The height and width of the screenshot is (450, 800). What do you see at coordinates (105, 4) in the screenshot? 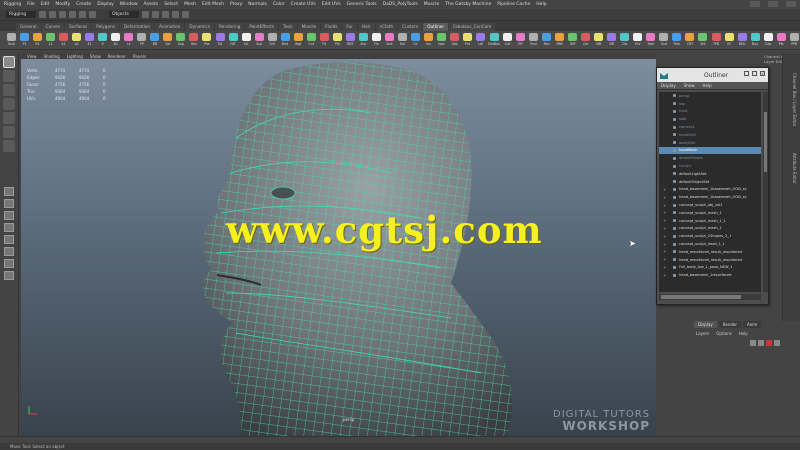
I see `menu-item: Display` at bounding box center [105, 4].